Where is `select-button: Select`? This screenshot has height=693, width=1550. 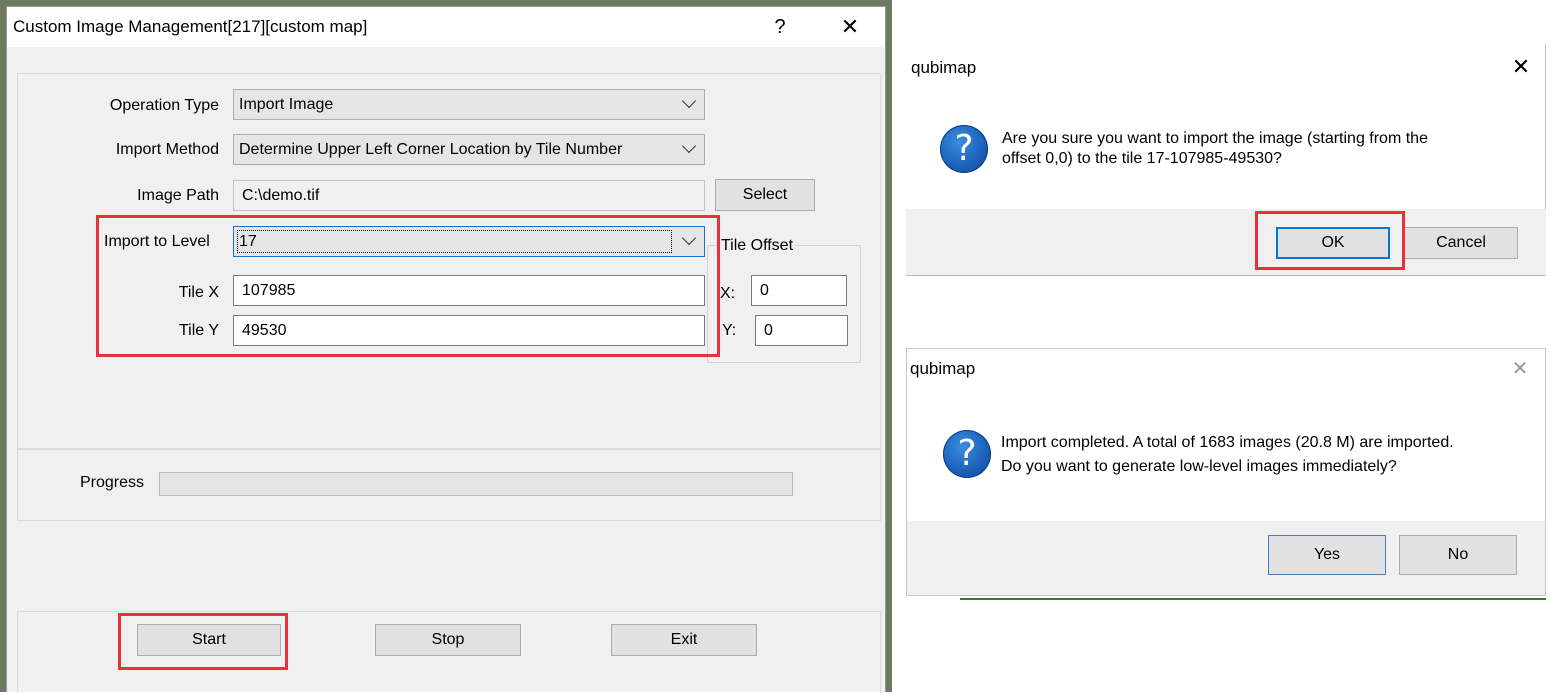
select-button: Select is located at coordinates (765, 195).